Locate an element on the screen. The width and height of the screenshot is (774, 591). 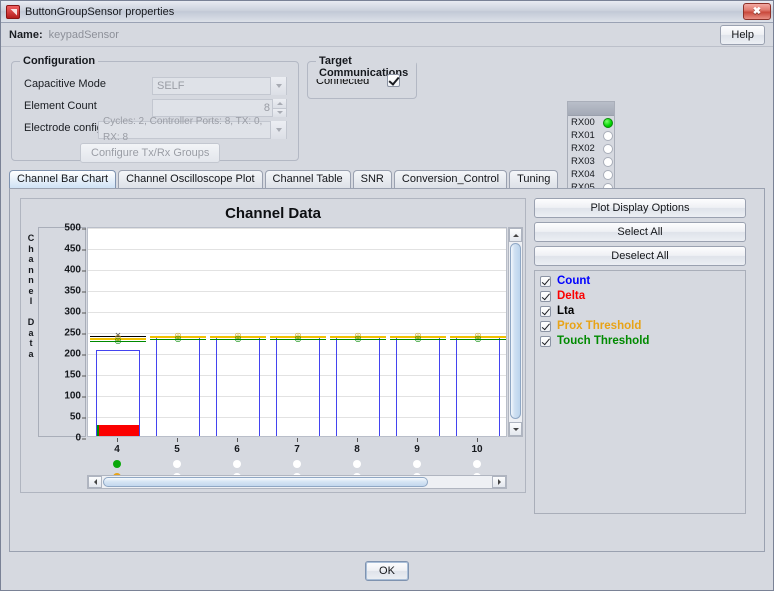
plot-display-options-button: Plot Display Options is located at coordinates (640, 208).